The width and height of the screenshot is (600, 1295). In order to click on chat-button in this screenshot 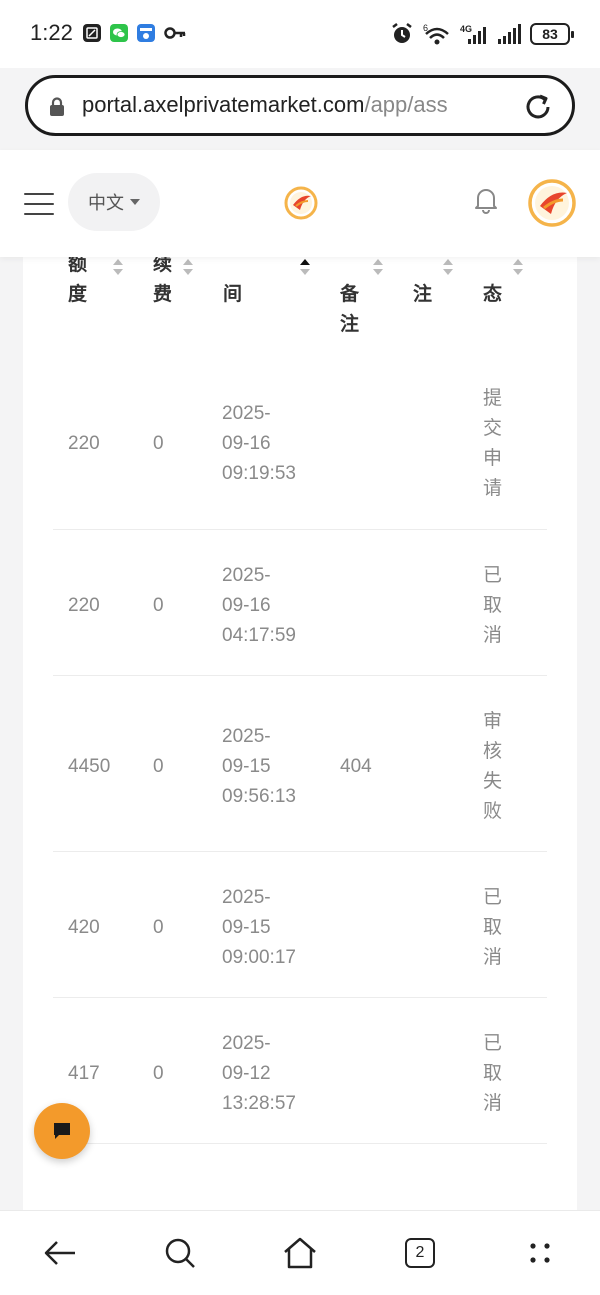, I will do `click(62, 1131)`.